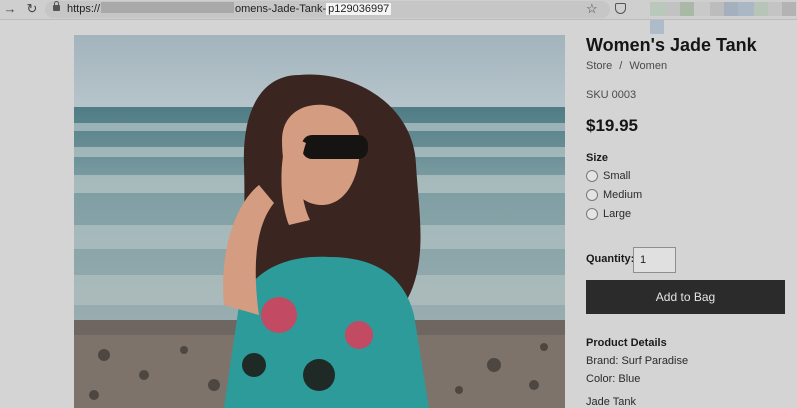  Describe the element at coordinates (599, 66) in the screenshot. I see `breadcrumb-store-link: Store` at that location.